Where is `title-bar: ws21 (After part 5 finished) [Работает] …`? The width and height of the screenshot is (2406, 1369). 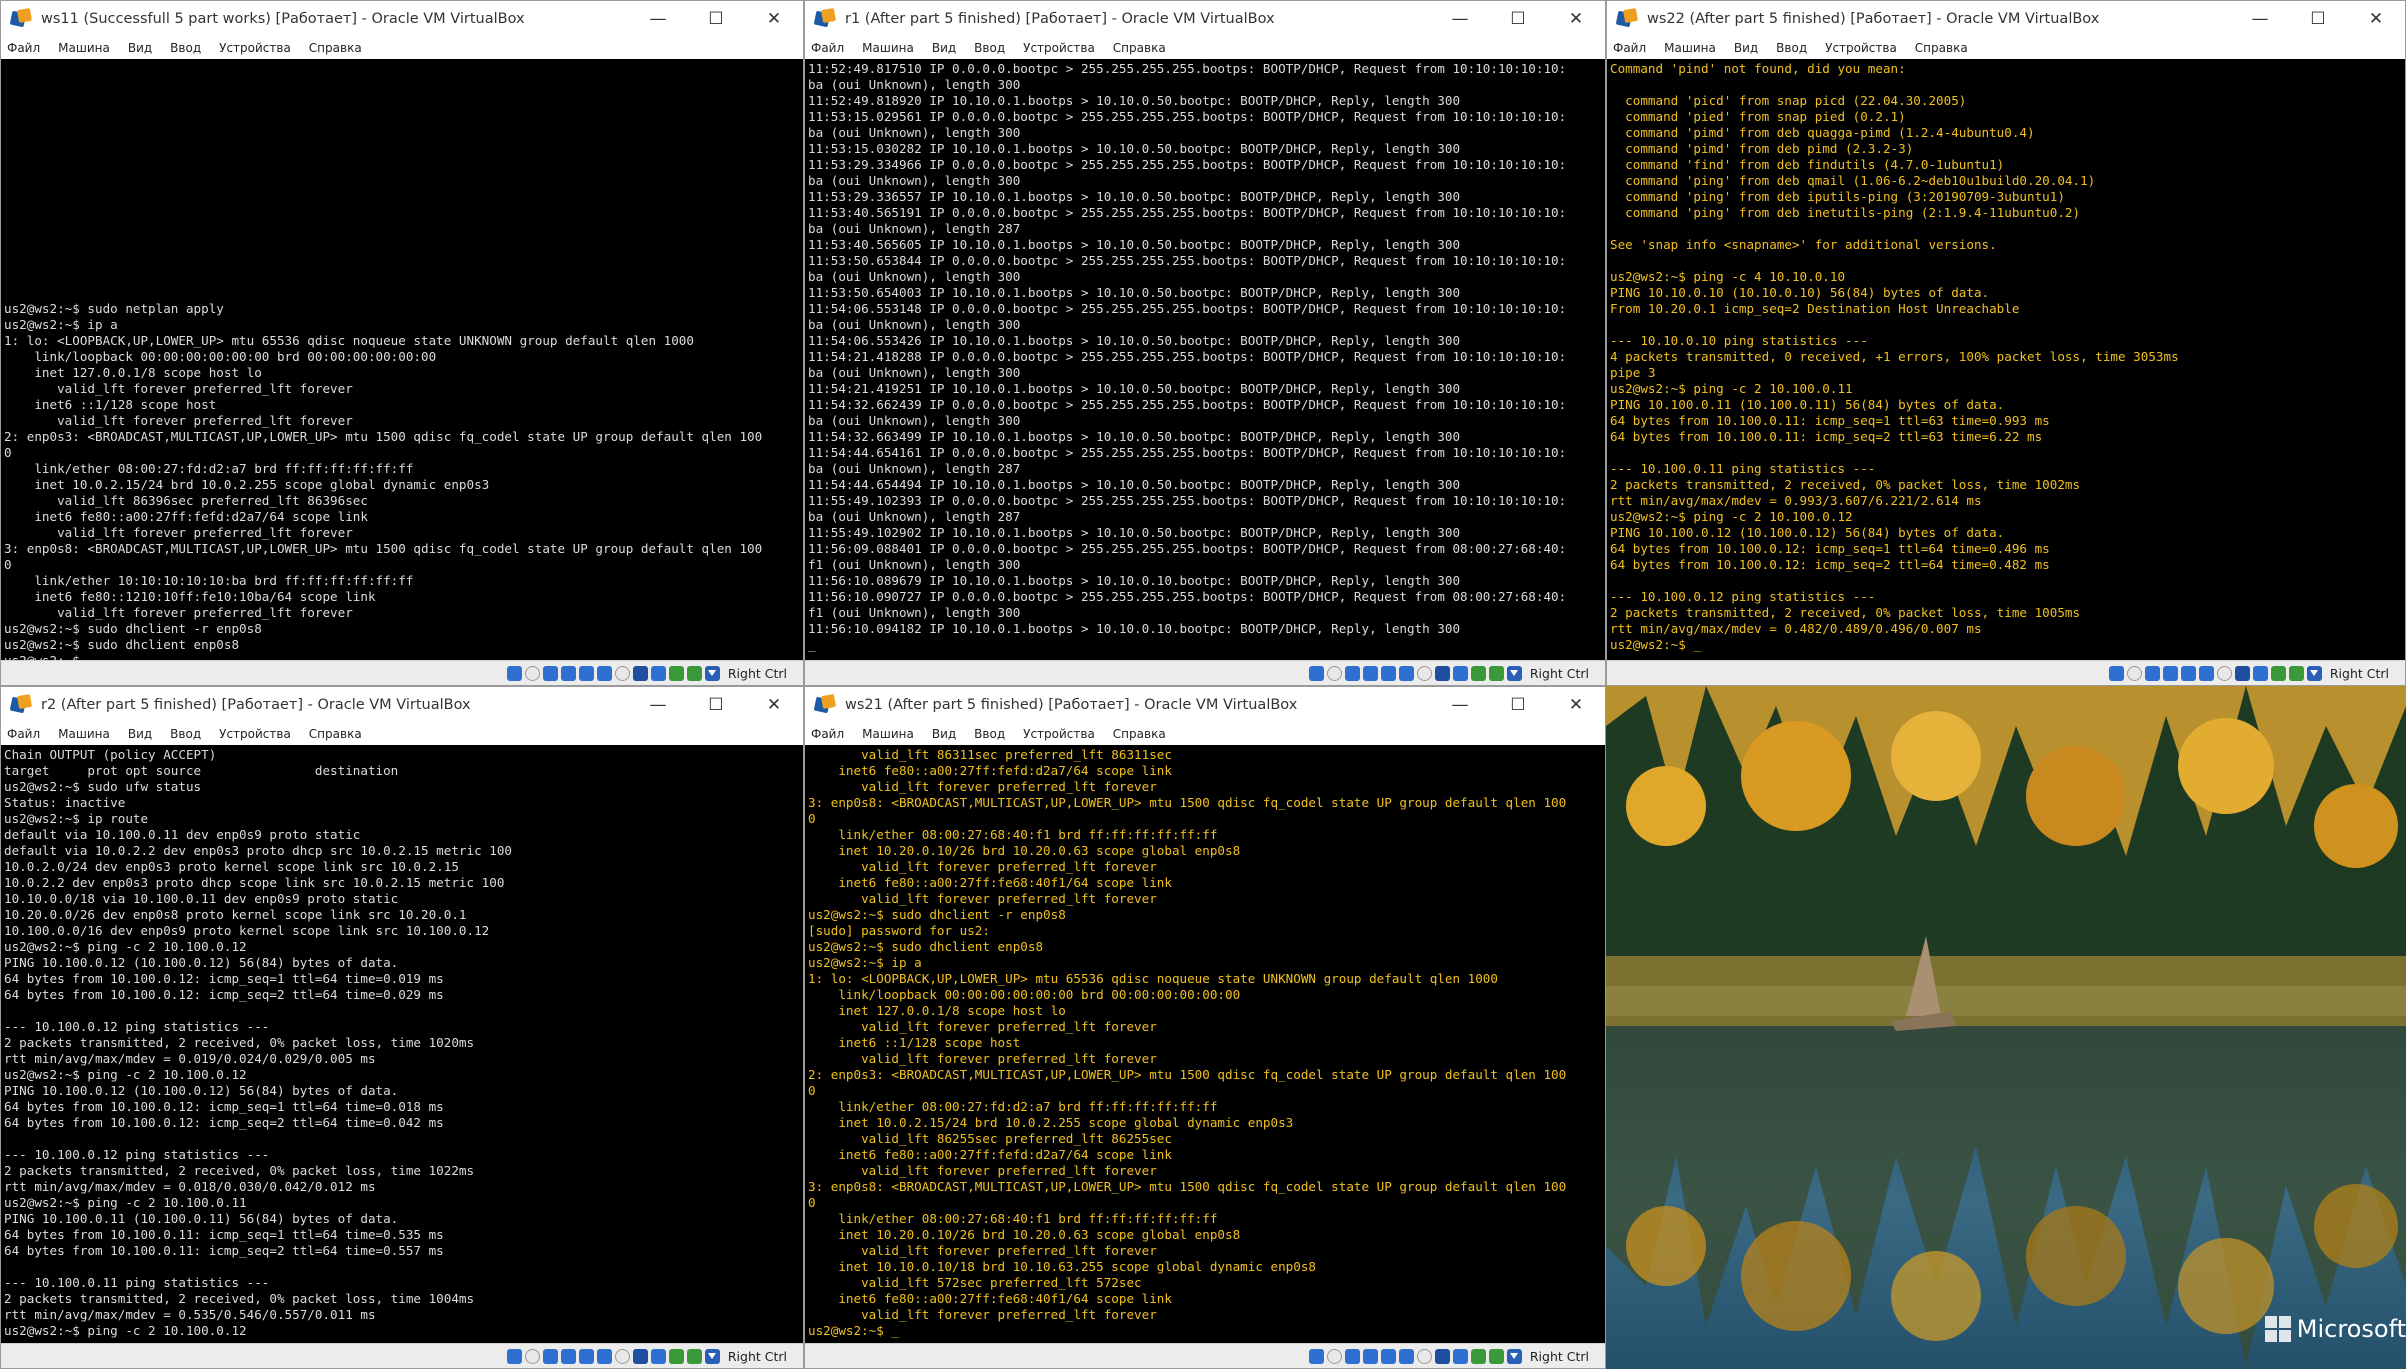 title-bar: ws21 (After part 5 finished) [Работает] … is located at coordinates (1205, 705).